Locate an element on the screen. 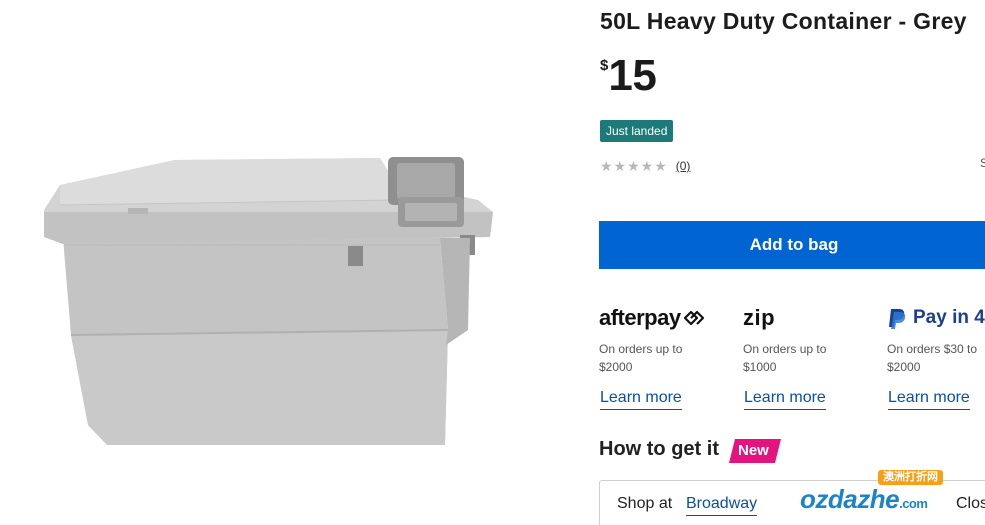 The height and width of the screenshot is (525, 985). rating: ★★★★★ (0) is located at coordinates (645, 166).